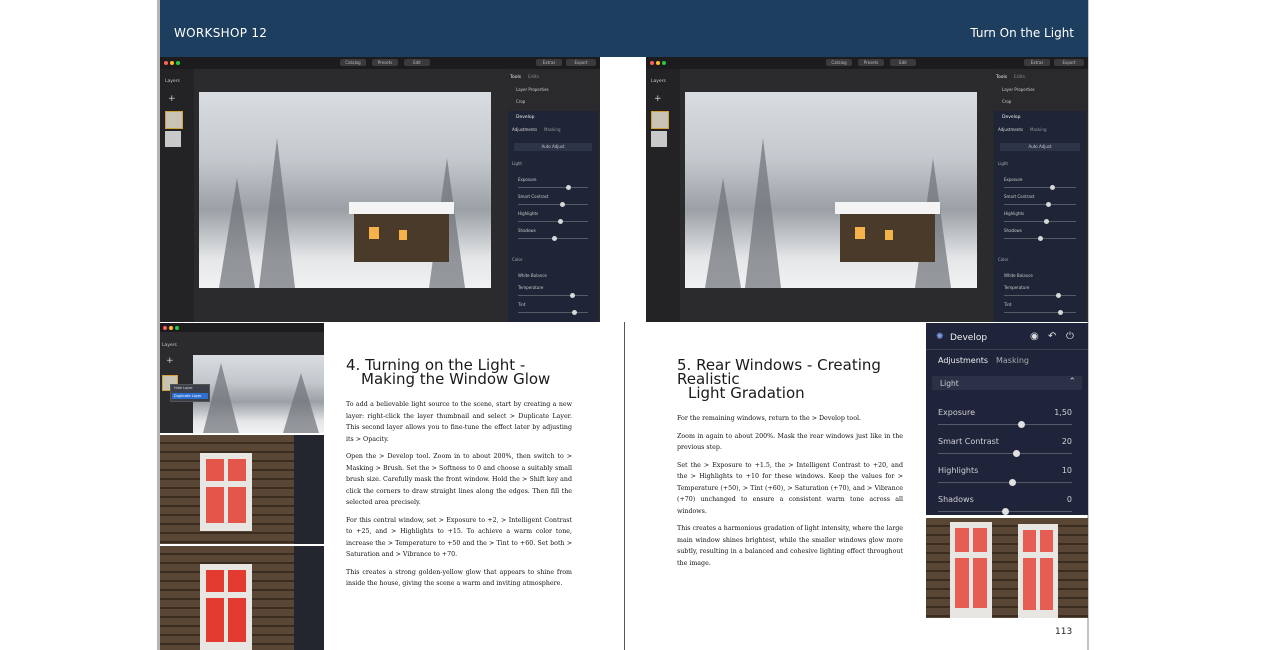 The width and height of the screenshot is (1270, 650). I want to click on slider-value: 10, so click(1066, 470).